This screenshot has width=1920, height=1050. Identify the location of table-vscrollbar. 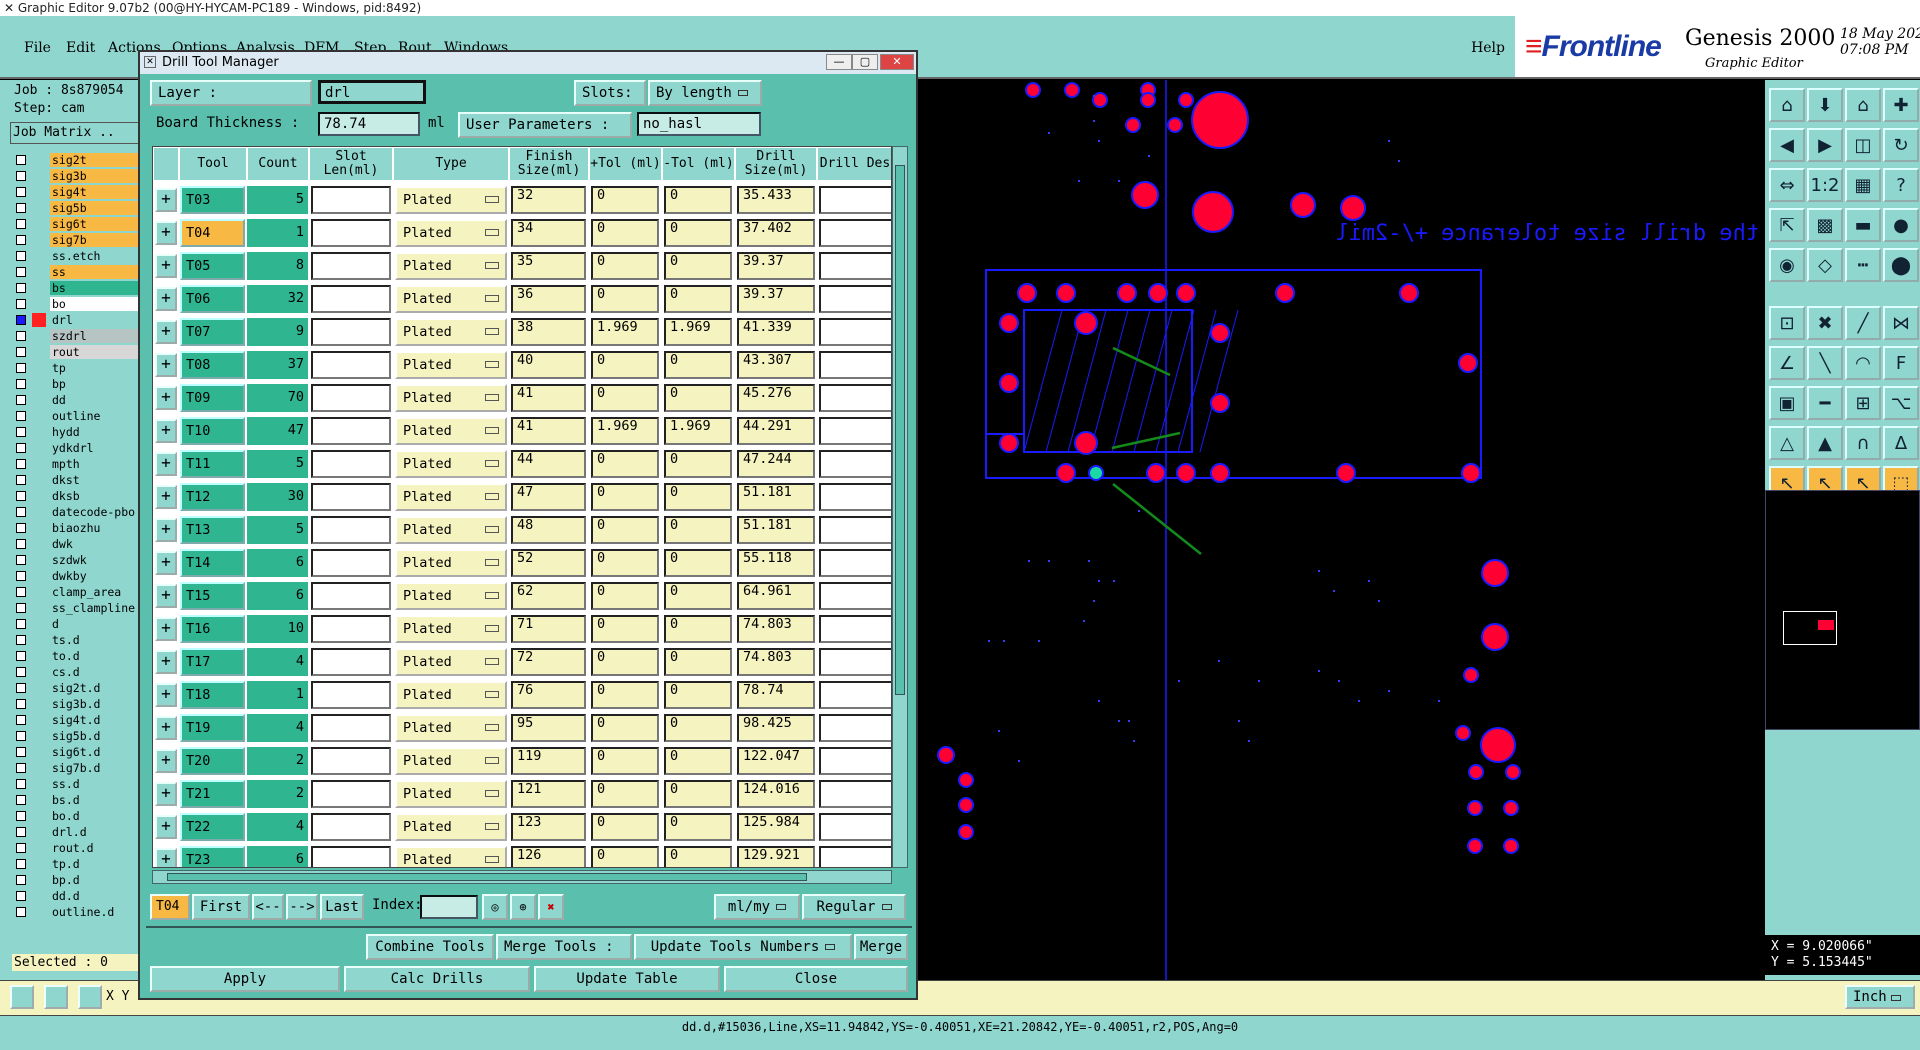
(900, 507).